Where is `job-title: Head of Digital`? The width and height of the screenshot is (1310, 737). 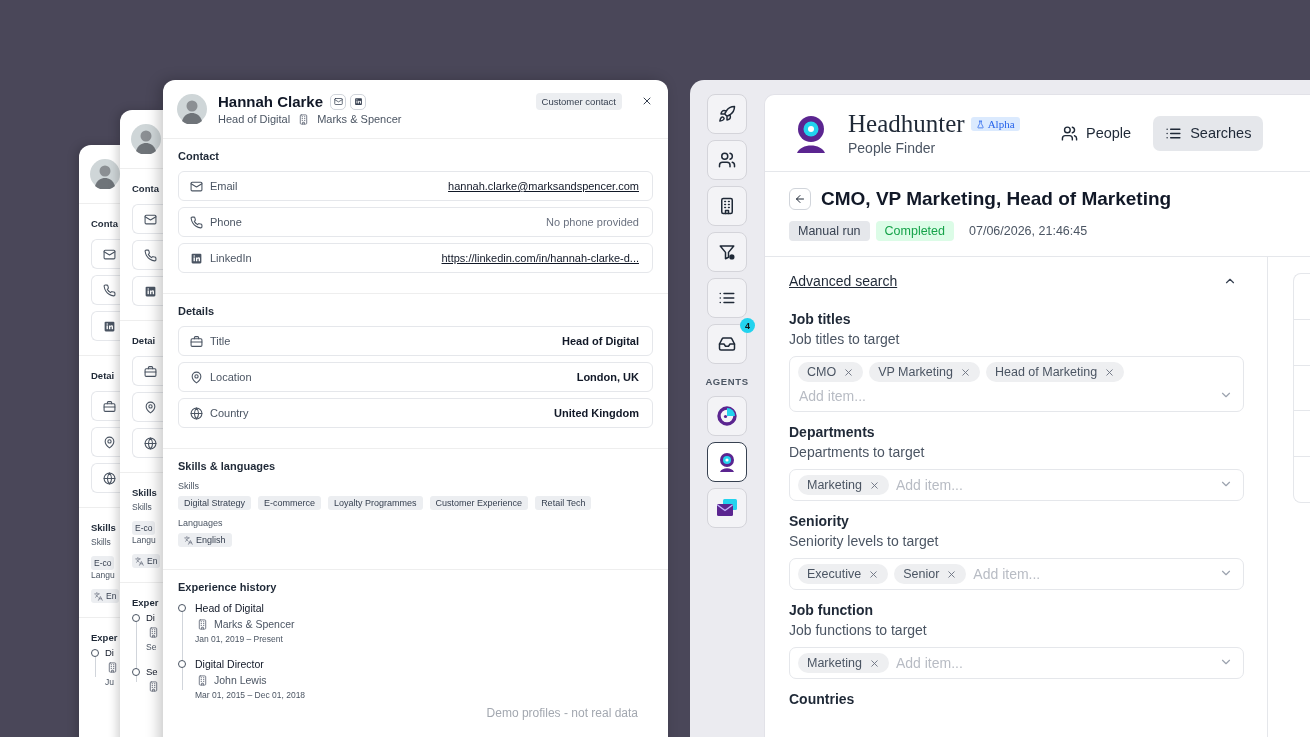
job-title: Head of Digital is located at coordinates (254, 119).